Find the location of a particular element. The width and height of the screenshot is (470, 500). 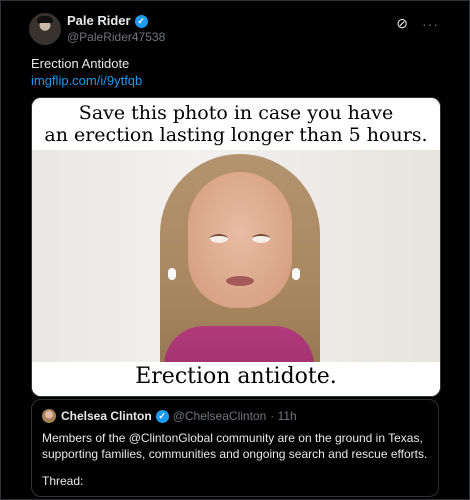

earbud-right-icon is located at coordinates (296, 274).